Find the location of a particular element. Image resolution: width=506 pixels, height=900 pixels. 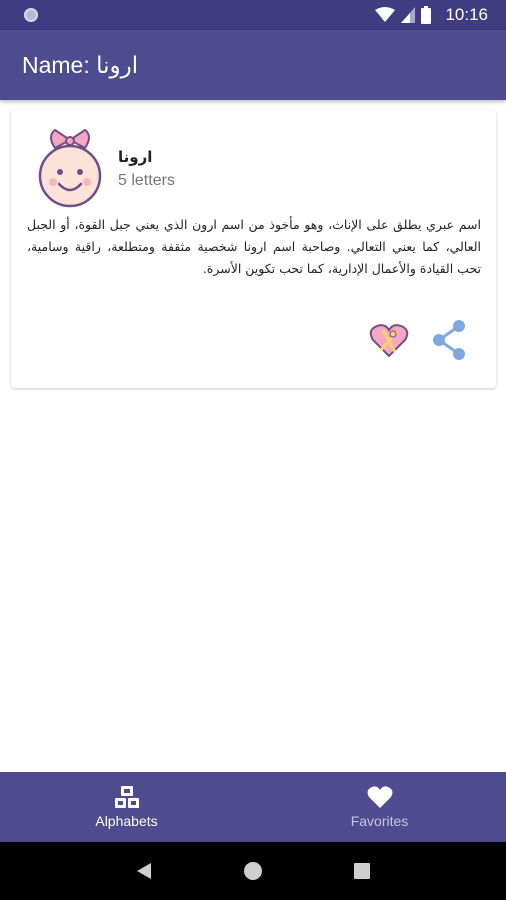

blocks-icon is located at coordinates (126, 797).